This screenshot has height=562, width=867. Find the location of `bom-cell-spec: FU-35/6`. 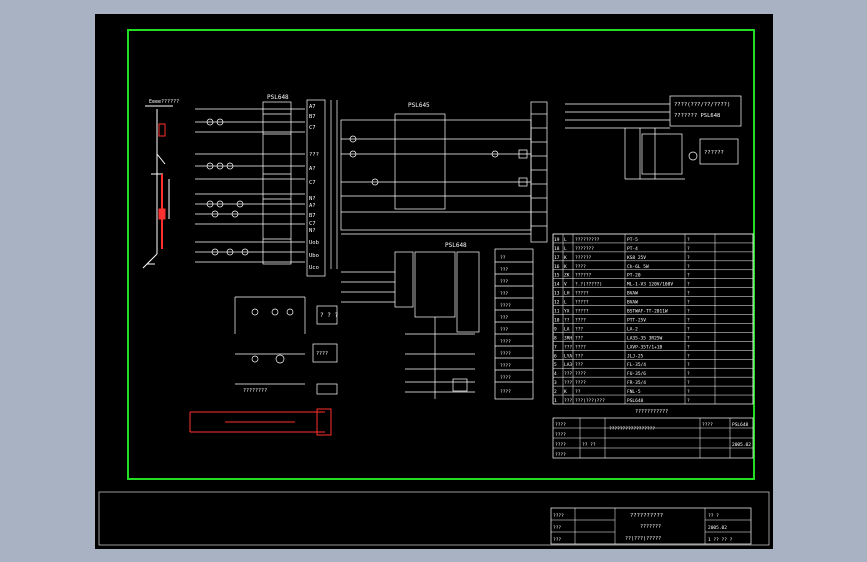

bom-cell-spec: FU-35/6 is located at coordinates (636, 374).